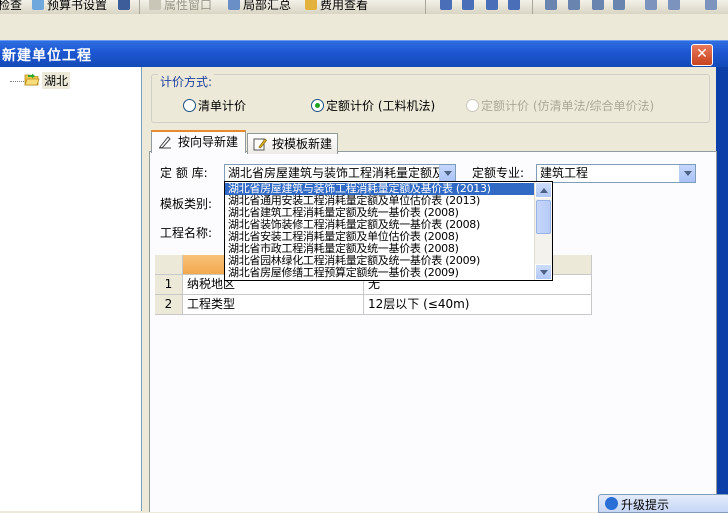 This screenshot has height=513, width=728. Describe the element at coordinates (722, 289) in the screenshot. I see `window-frame` at that location.